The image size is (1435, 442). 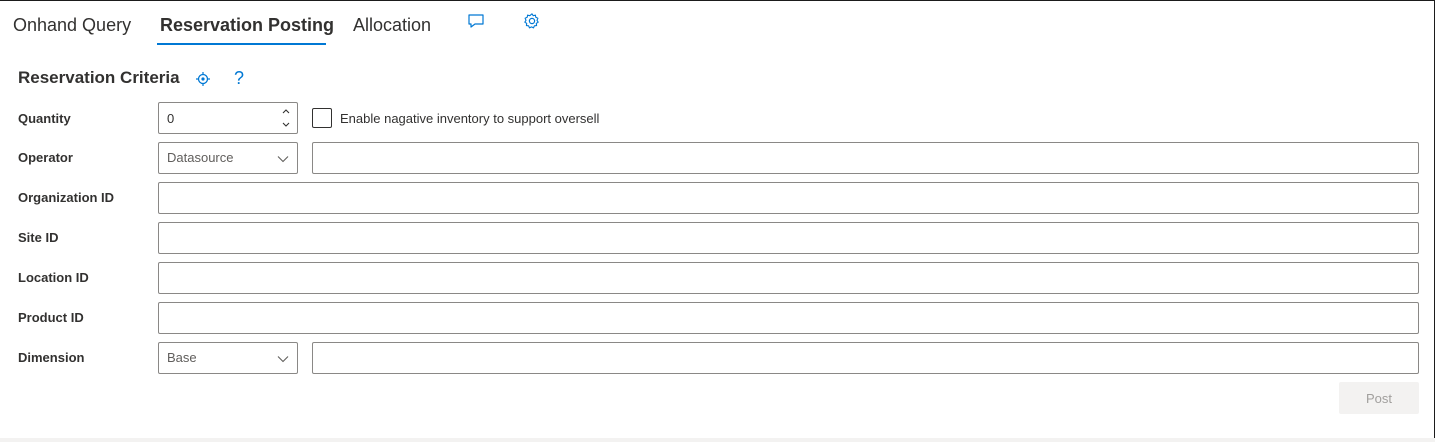 What do you see at coordinates (1379, 398) in the screenshot?
I see `post-button: Post` at bounding box center [1379, 398].